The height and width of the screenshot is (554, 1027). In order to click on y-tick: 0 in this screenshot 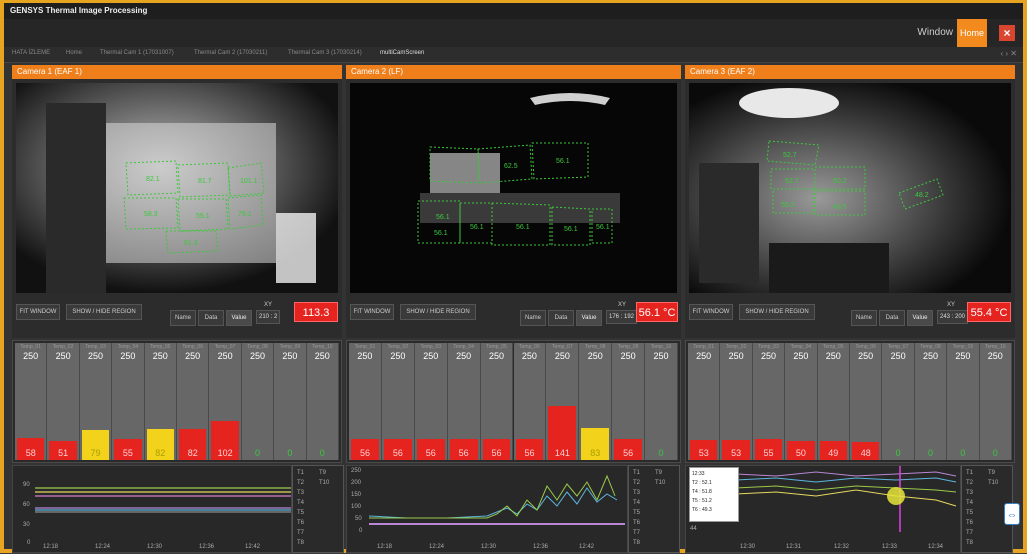, I will do `click(29, 543)`.